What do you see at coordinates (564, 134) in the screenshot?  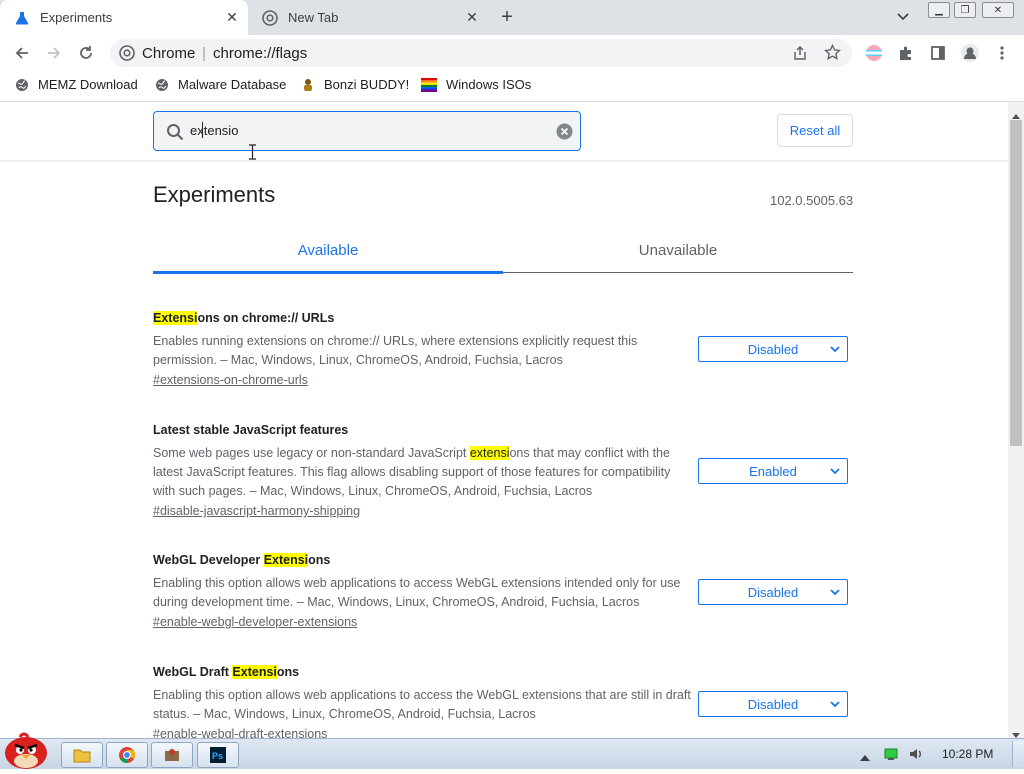 I see `clear-search-icon` at bounding box center [564, 134].